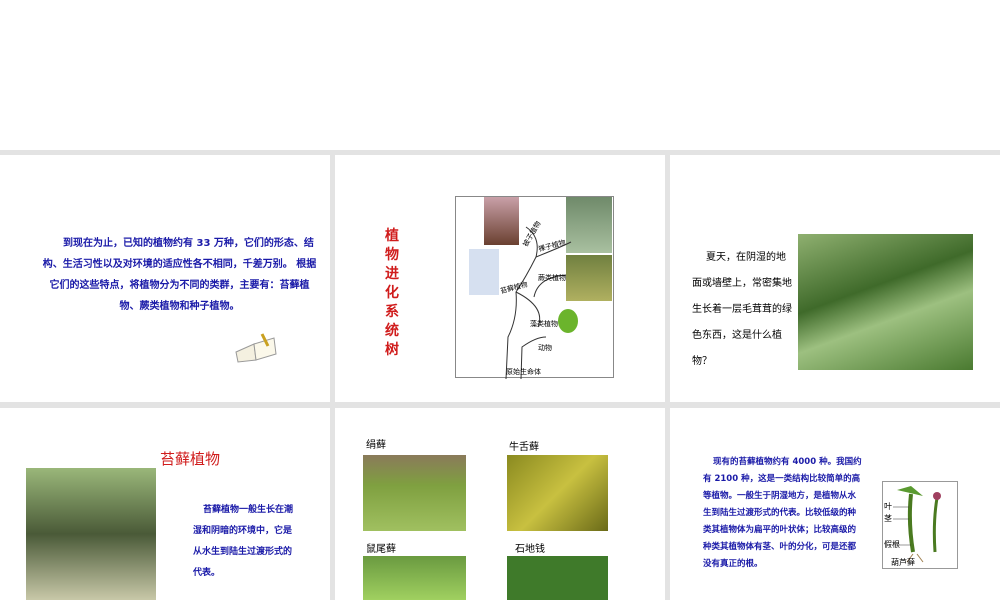 The height and width of the screenshot is (600, 1000). Describe the element at coordinates (544, 324) in the screenshot. I see `label-algae: 藻类植物` at that location.